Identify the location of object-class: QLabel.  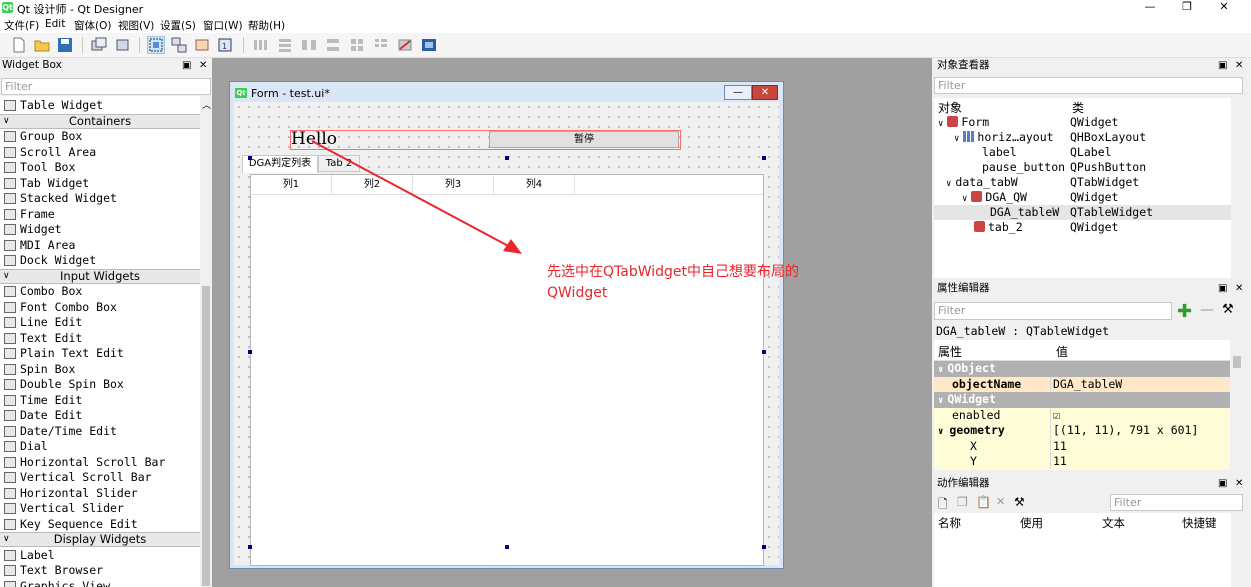
(1091, 152).